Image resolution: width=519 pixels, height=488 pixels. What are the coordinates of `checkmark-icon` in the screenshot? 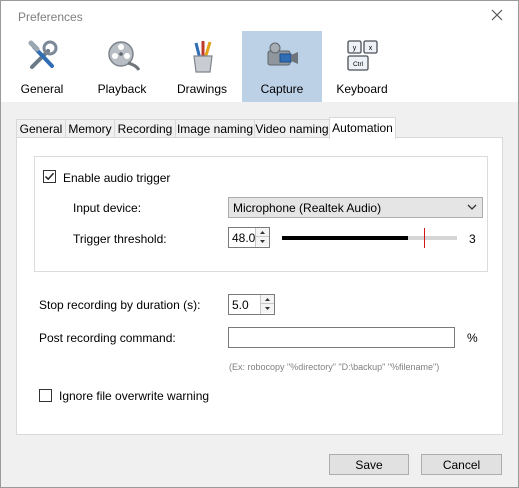 It's located at (49, 176).